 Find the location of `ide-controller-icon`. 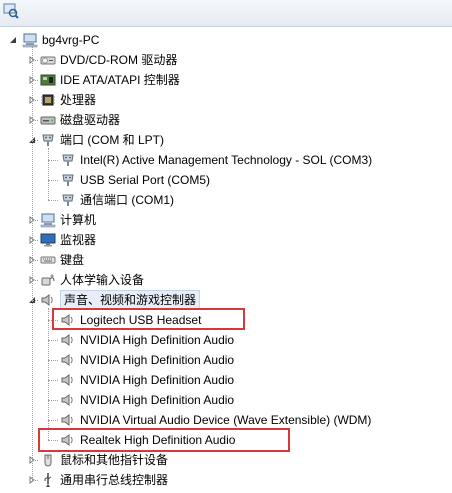

ide-controller-icon is located at coordinates (48, 80).